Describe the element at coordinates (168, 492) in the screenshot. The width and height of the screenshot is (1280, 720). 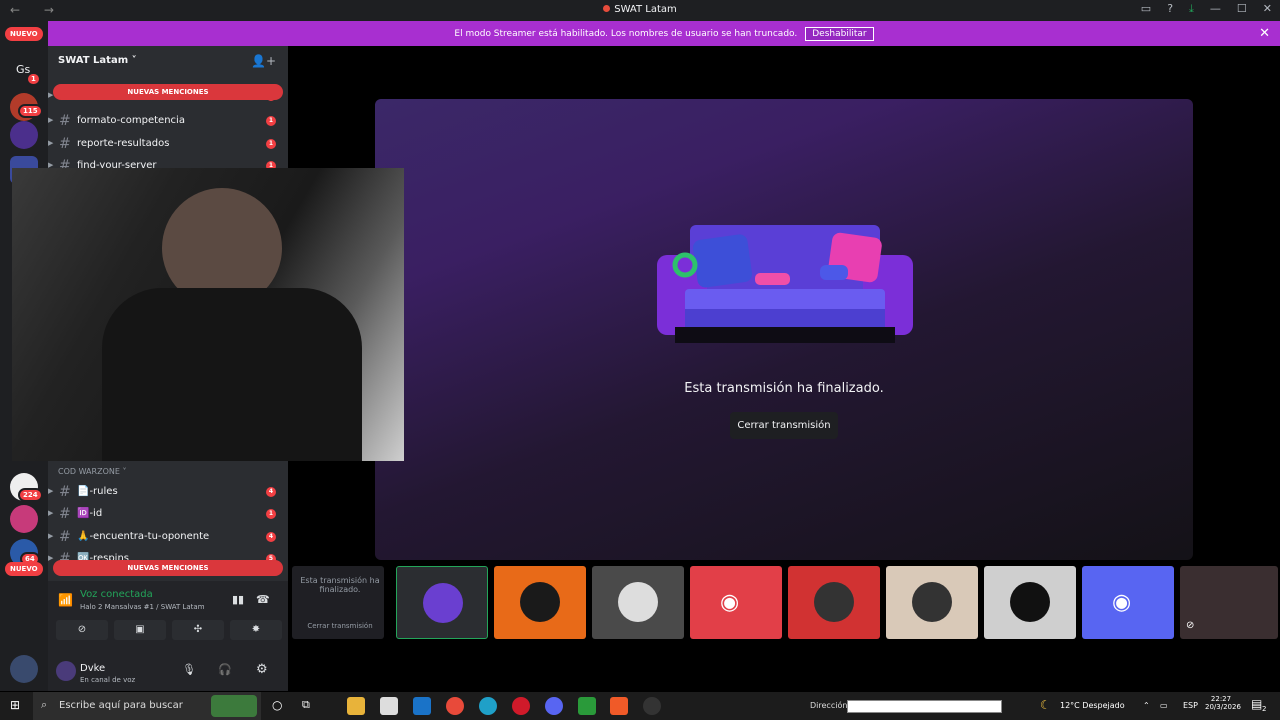
I see `channel-item: ▶ # 📄-rules 4` at that location.